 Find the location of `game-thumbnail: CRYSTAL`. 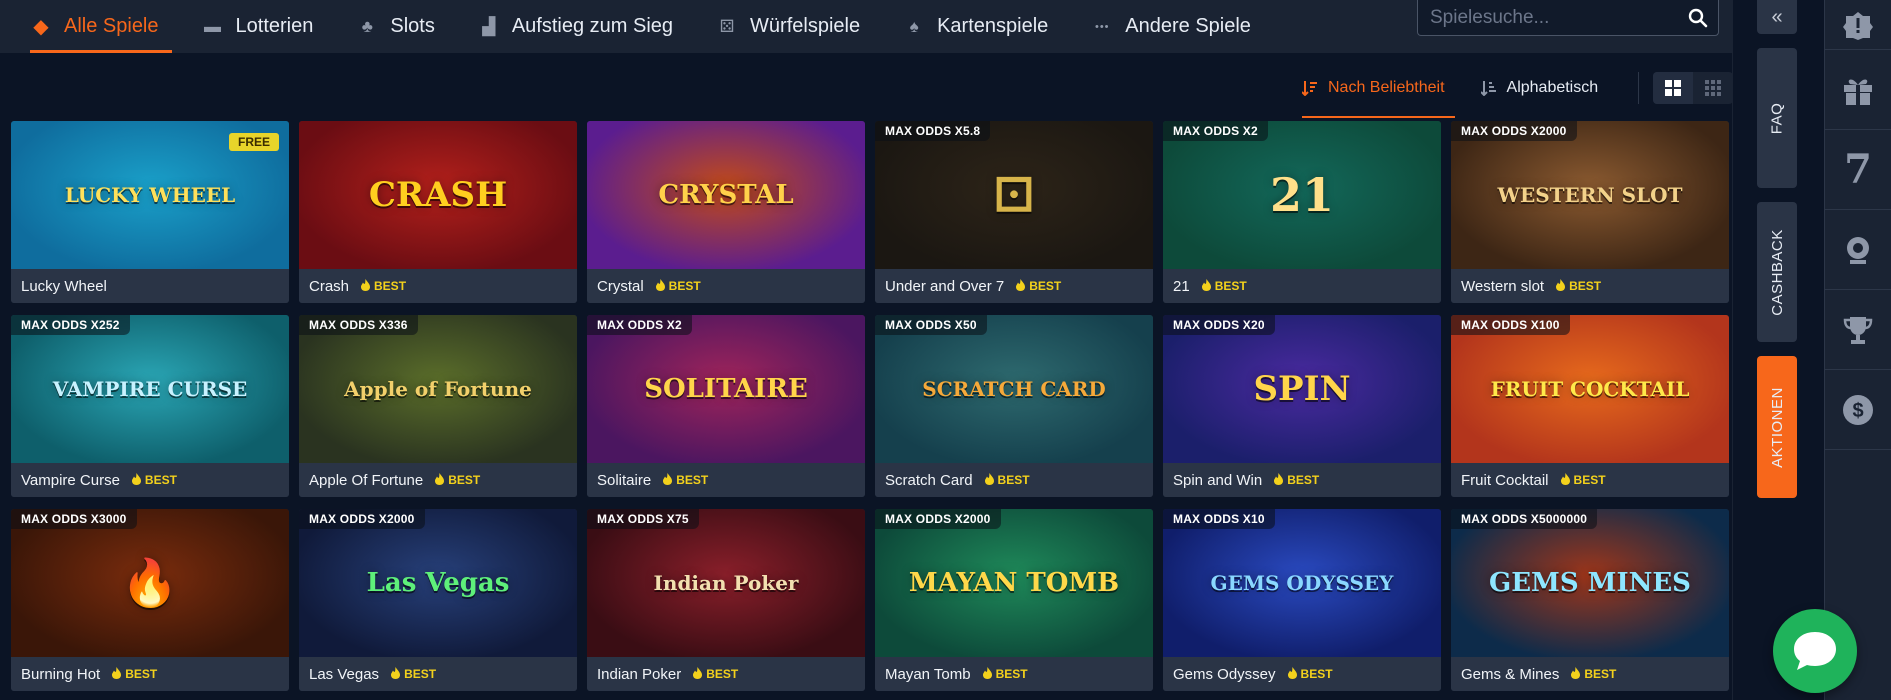

game-thumbnail: CRYSTAL is located at coordinates (726, 195).